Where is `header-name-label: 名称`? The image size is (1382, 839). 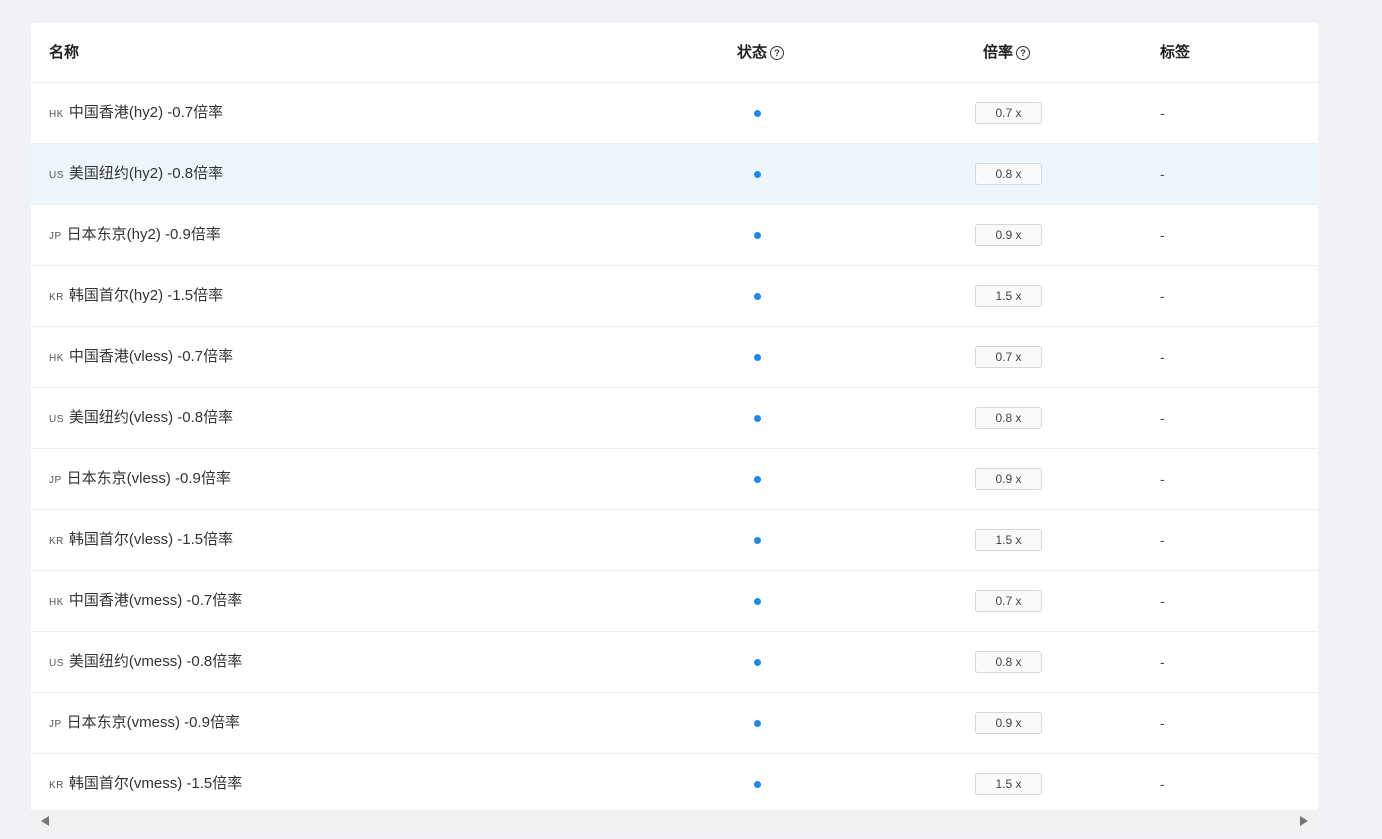
header-name-label: 名称 is located at coordinates (64, 52).